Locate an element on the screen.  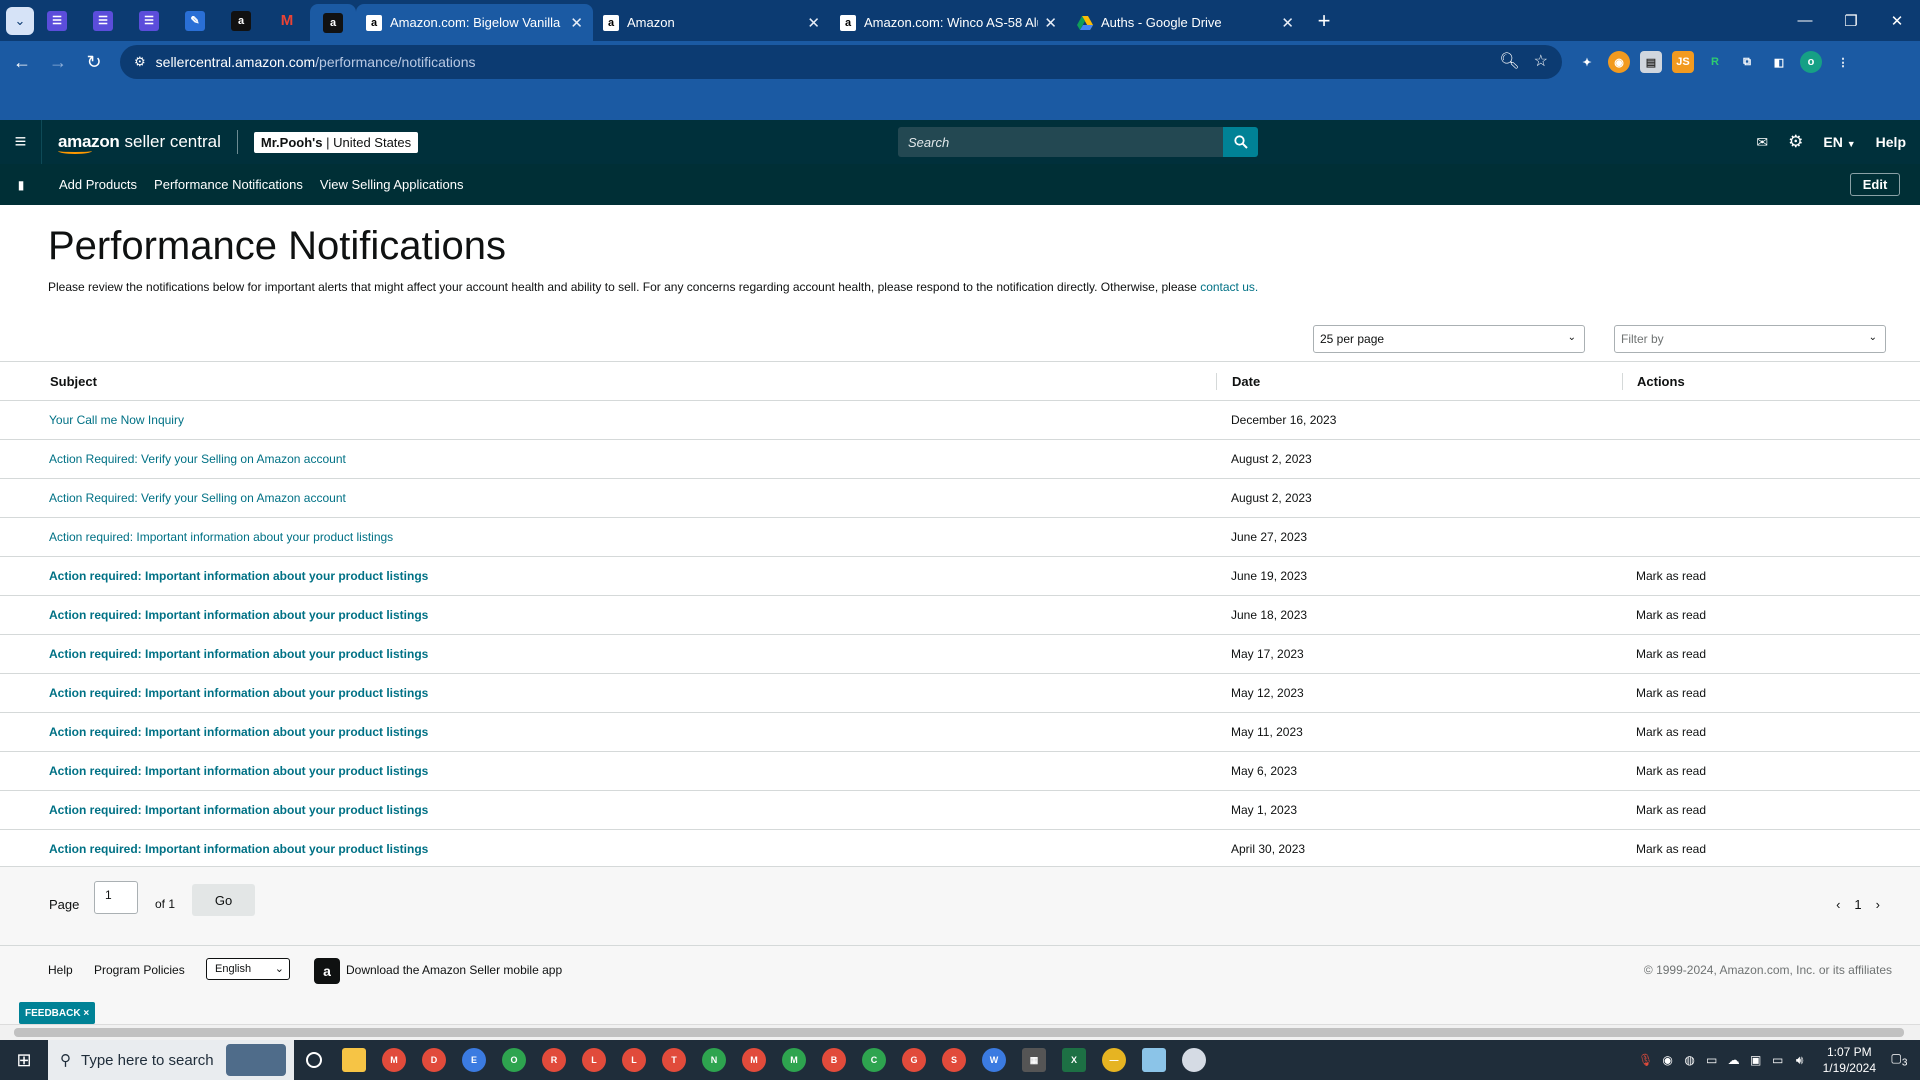
browser-tab: a Amazon.com: Bigelow Vanilla Ch ✕ is located at coordinates (474, 22).